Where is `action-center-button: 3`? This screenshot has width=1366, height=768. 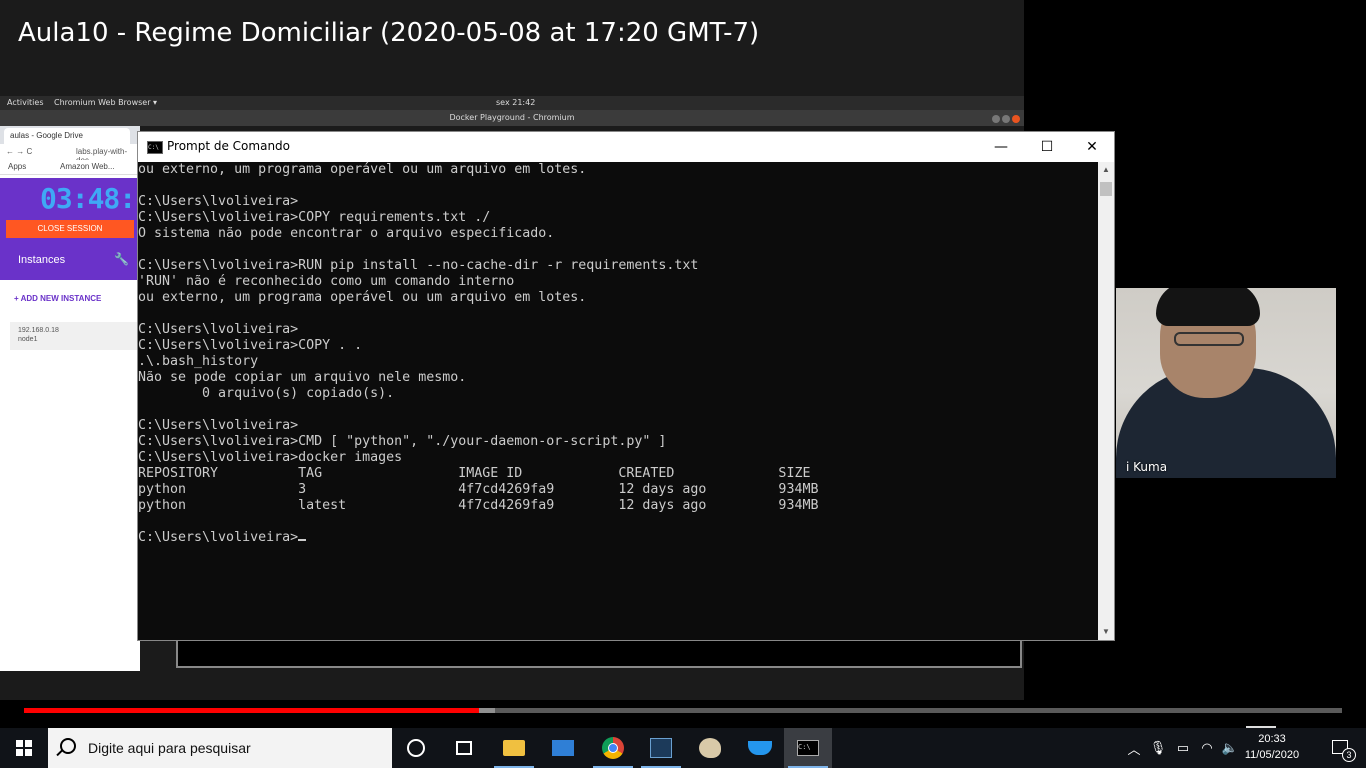 action-center-button: 3 is located at coordinates (1342, 748).